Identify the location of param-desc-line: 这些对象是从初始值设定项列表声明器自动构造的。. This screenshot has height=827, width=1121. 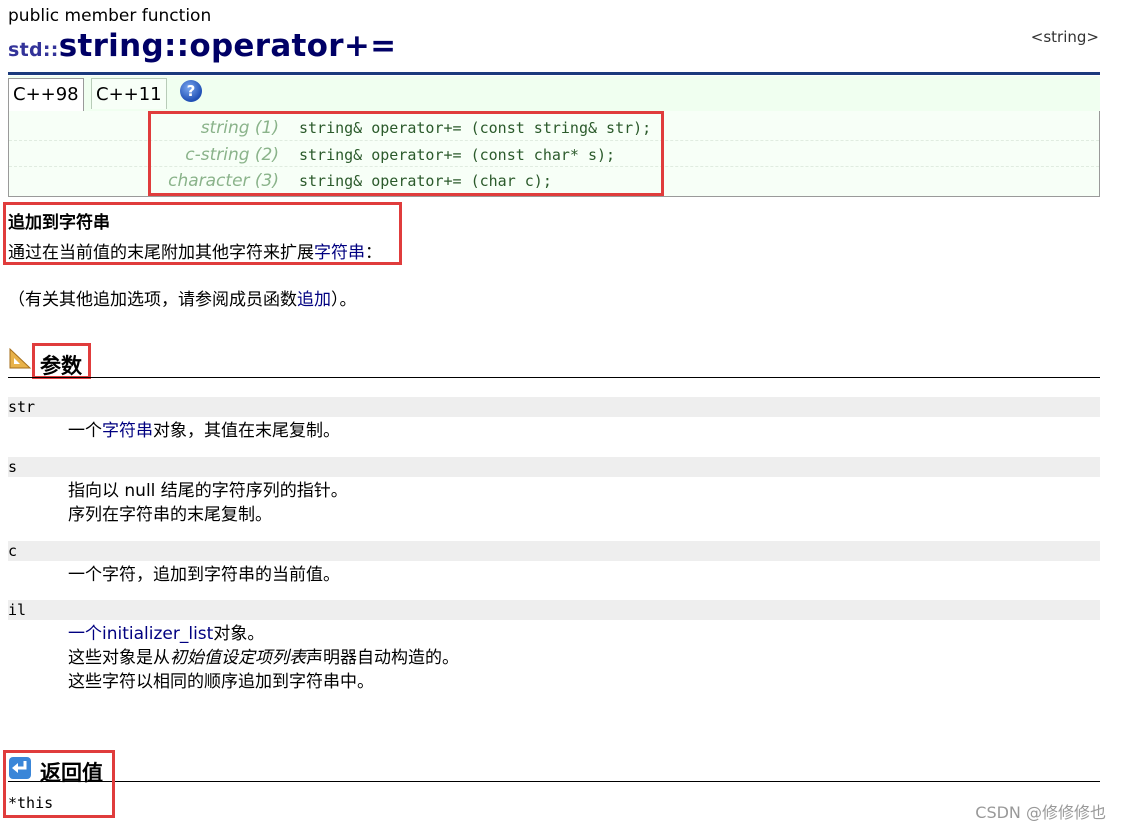
(263, 658).